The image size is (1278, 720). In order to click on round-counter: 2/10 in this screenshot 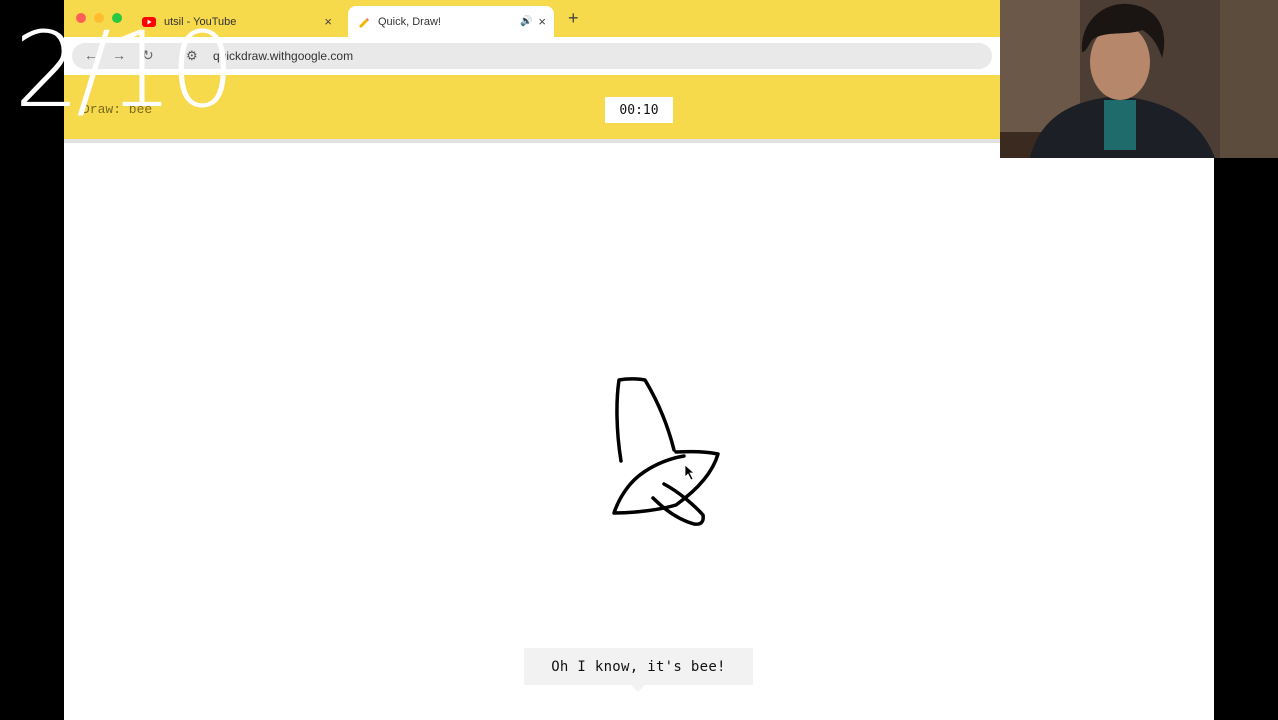, I will do `click(125, 70)`.